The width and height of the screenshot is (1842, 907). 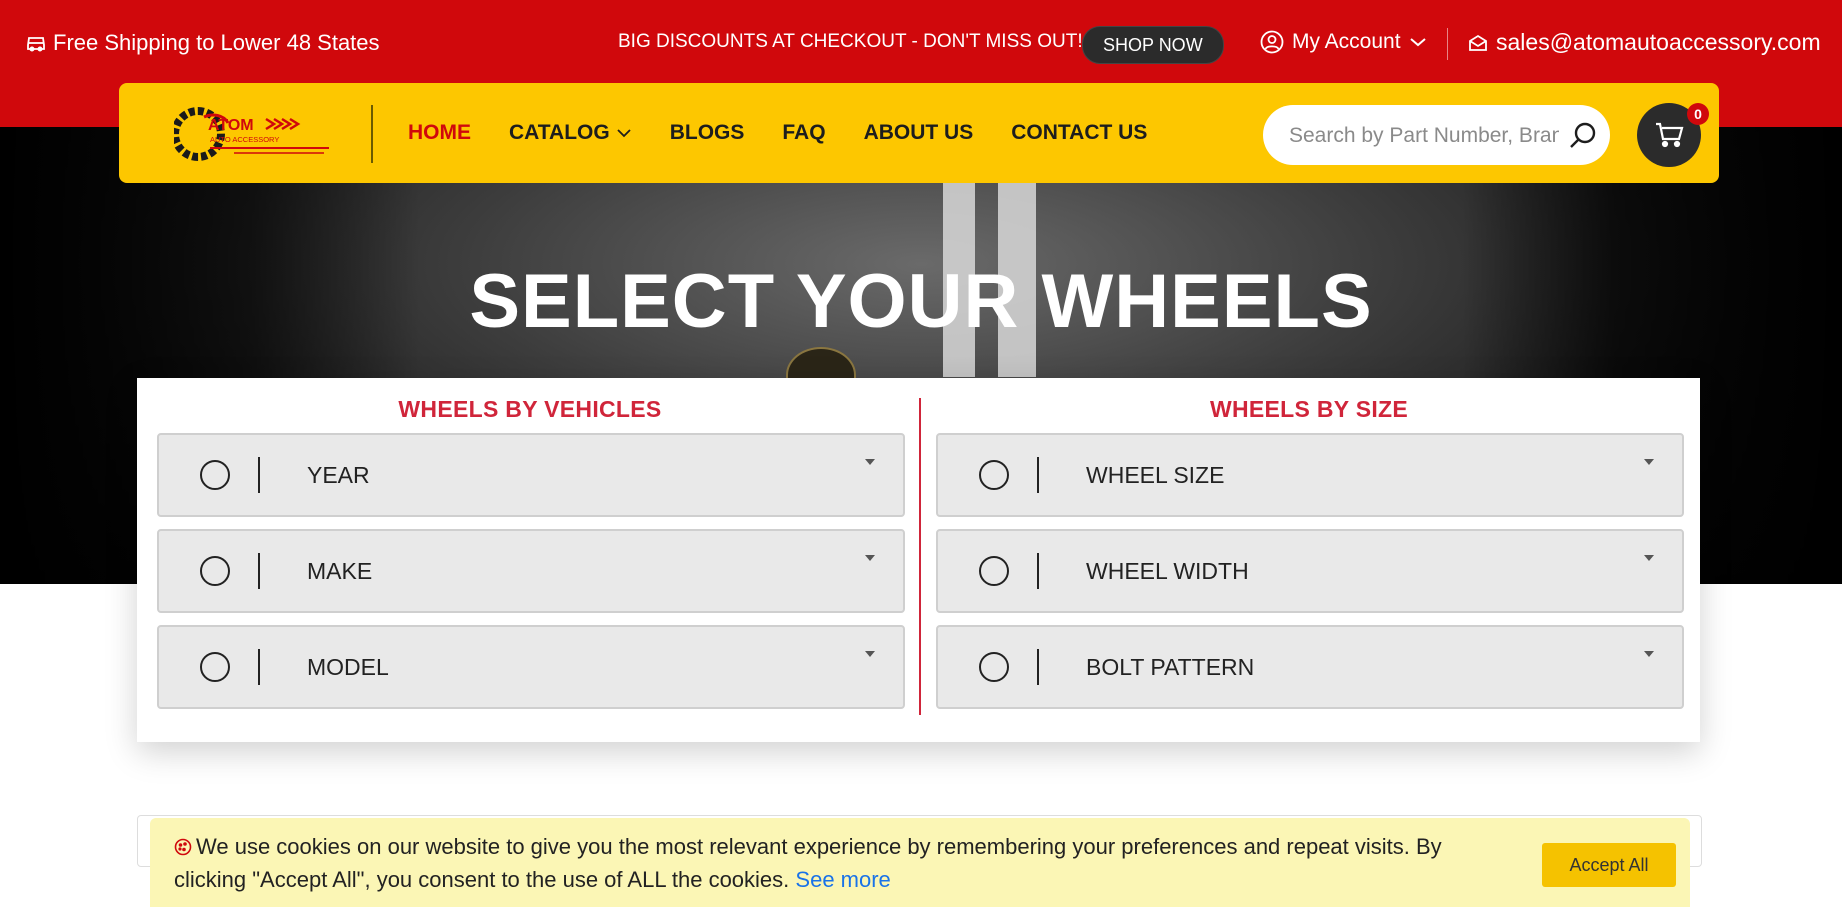 I want to click on wheel-size-radio, so click(x=994, y=475).